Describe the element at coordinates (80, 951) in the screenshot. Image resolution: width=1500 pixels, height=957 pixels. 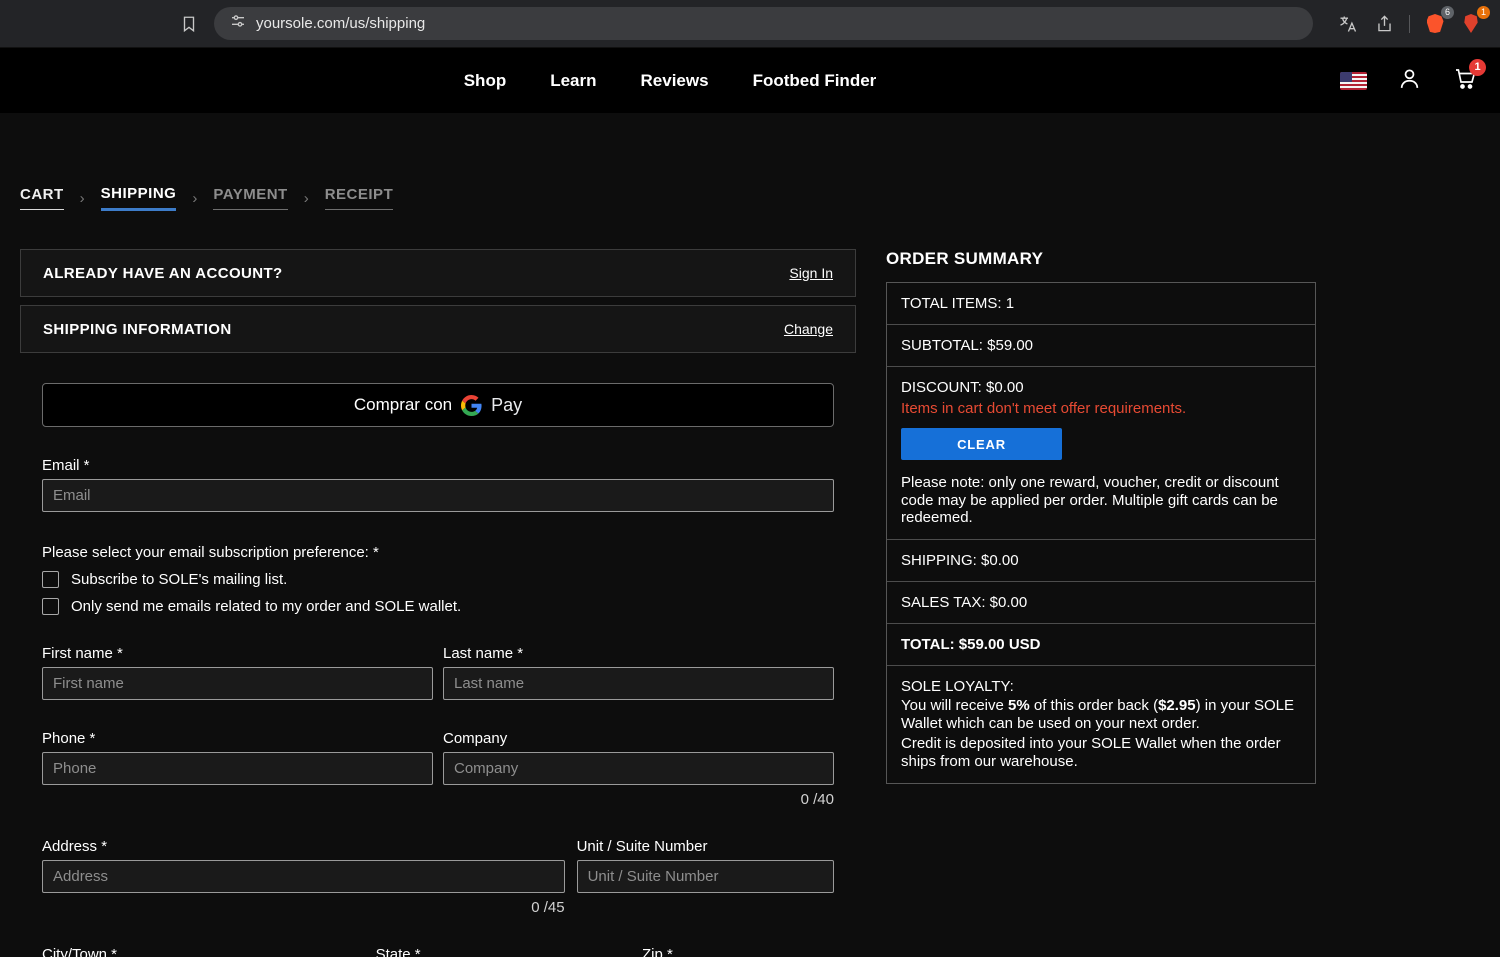
I see `city-label: City/Town *` at that location.